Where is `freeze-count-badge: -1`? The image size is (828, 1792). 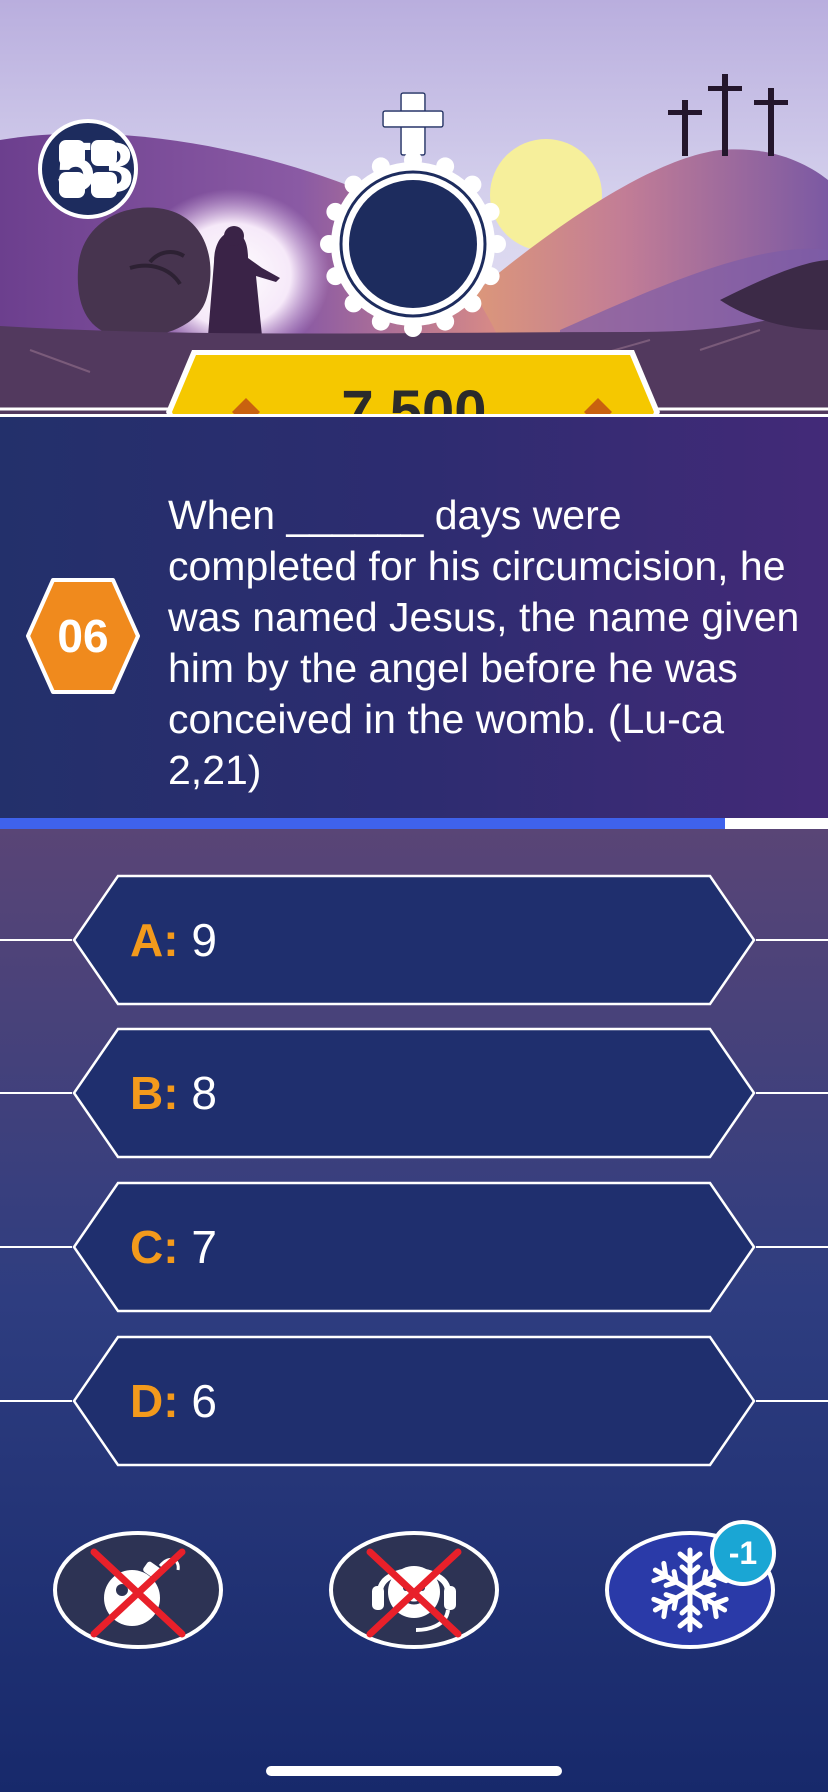 freeze-count-badge: -1 is located at coordinates (743, 1553).